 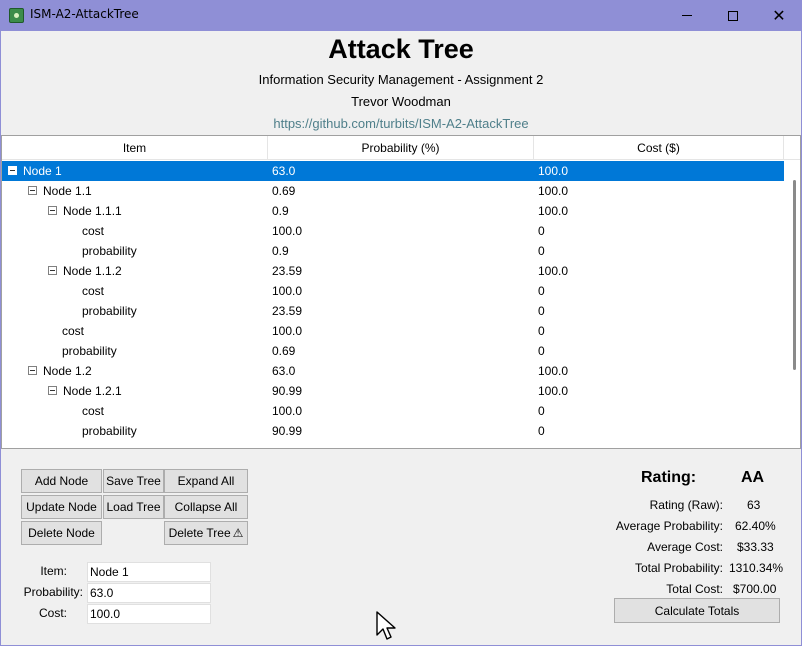 What do you see at coordinates (206, 481) in the screenshot?
I see `expand-all-button: Expand All` at bounding box center [206, 481].